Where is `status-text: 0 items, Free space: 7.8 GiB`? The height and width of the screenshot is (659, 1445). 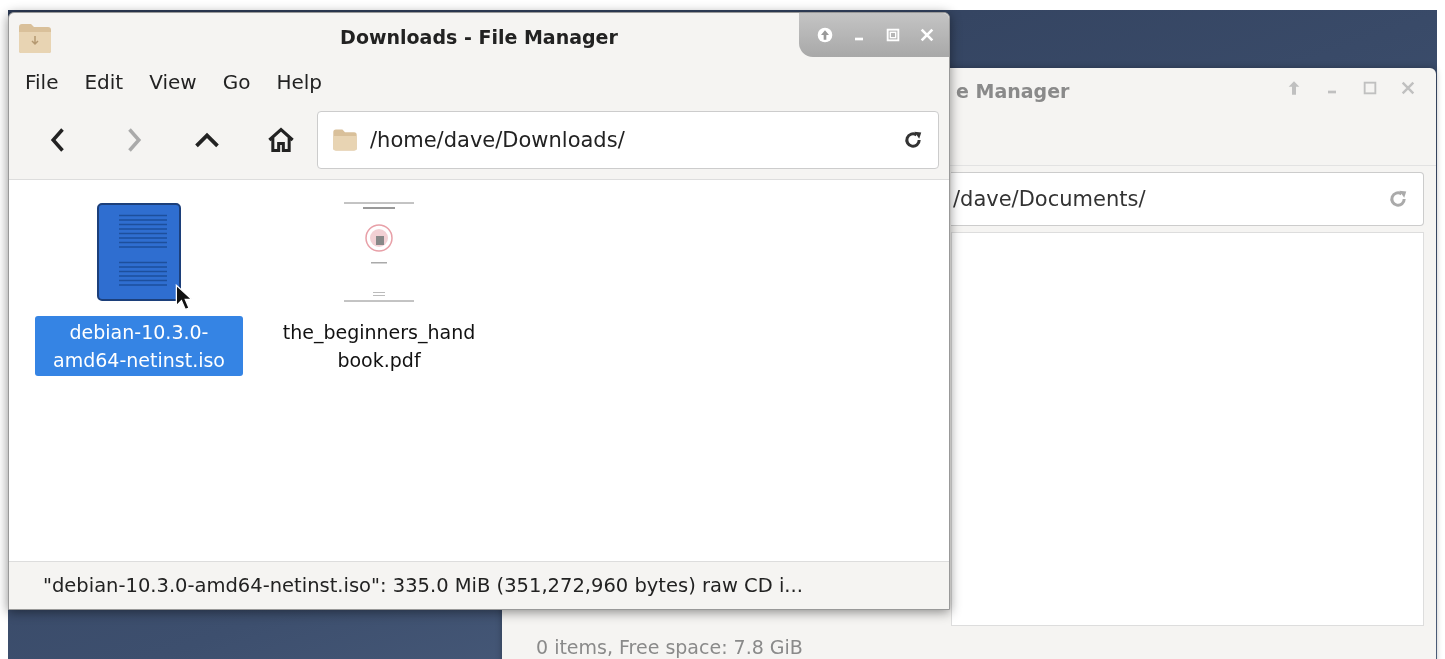
status-text: 0 items, Free space: 7.8 GiB is located at coordinates (669, 647).